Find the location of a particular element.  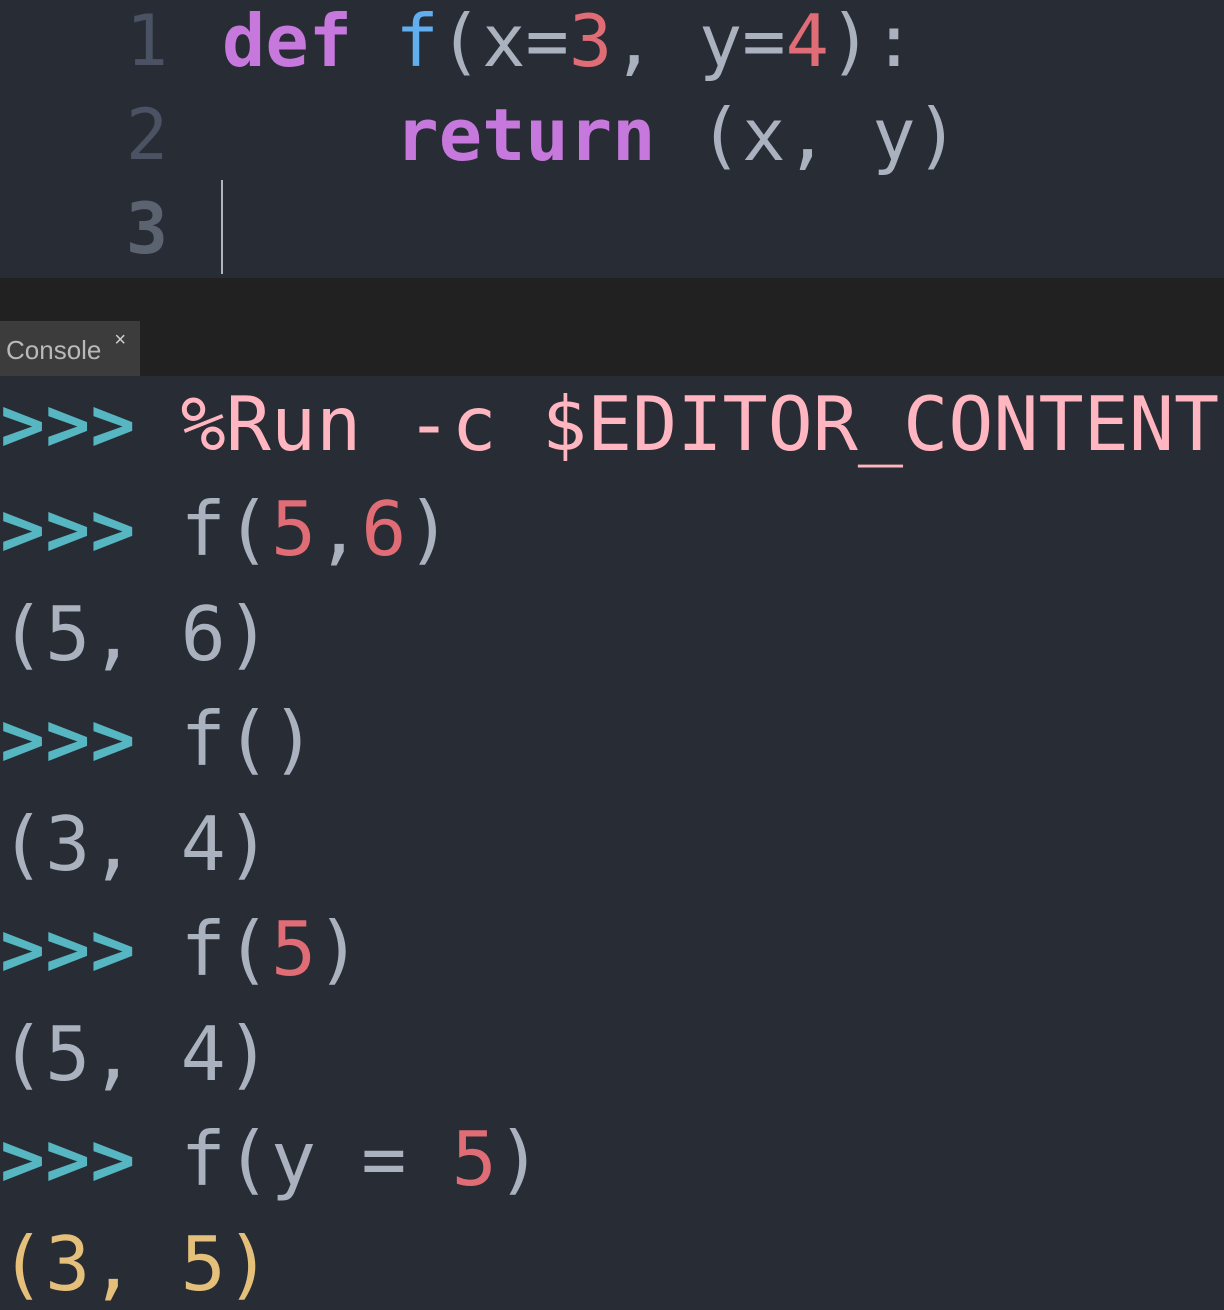

code-text: return (x, y) is located at coordinates (590, 135).